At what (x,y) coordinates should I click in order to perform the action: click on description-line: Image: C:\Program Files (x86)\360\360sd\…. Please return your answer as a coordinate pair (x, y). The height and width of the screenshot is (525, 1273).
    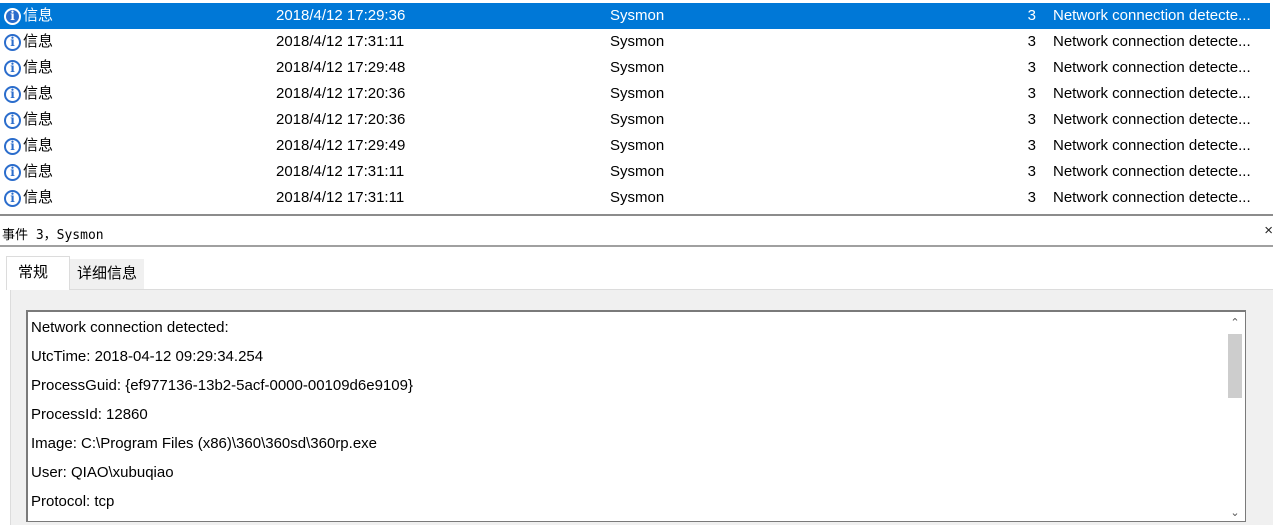
    Looking at the image, I should click on (204, 443).